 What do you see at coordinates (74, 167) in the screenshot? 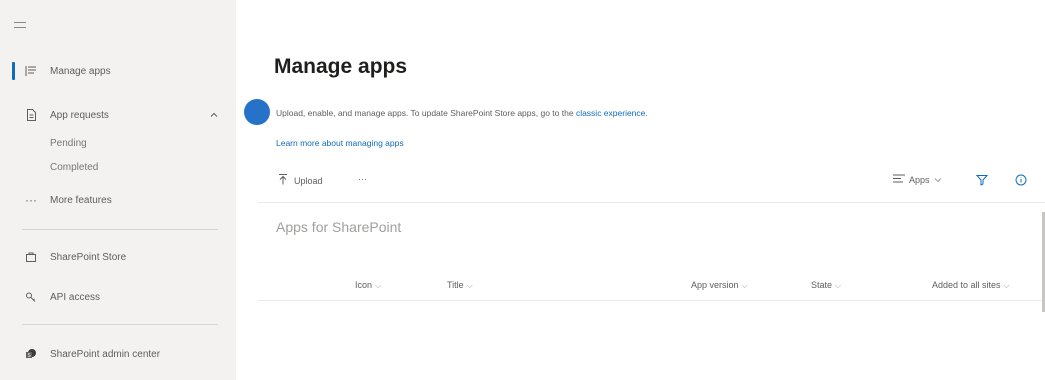
I see `sidebar-subitem-completed: Completed` at bounding box center [74, 167].